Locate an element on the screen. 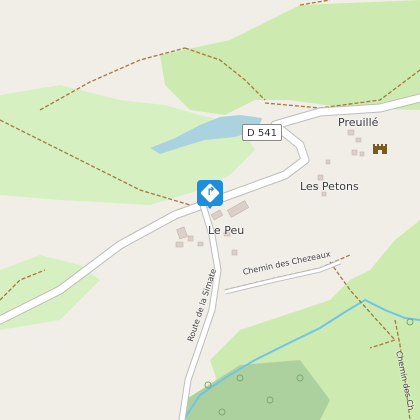 The width and height of the screenshot is (420, 420). turn-arrow-icon: ↱ is located at coordinates (211, 191).